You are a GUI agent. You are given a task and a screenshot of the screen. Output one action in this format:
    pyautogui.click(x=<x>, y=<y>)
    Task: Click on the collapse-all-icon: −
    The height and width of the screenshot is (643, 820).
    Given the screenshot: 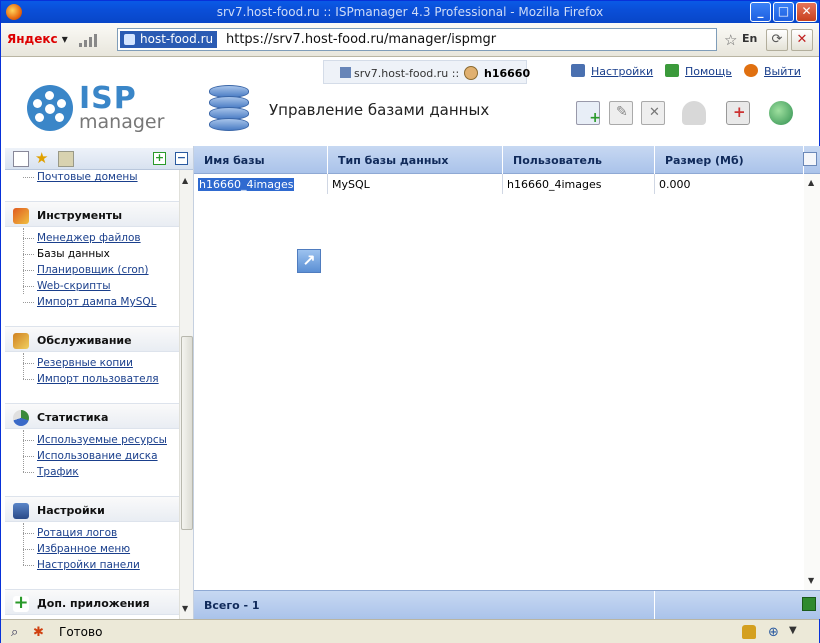 What is the action you would take?
    pyautogui.click(x=181, y=158)
    